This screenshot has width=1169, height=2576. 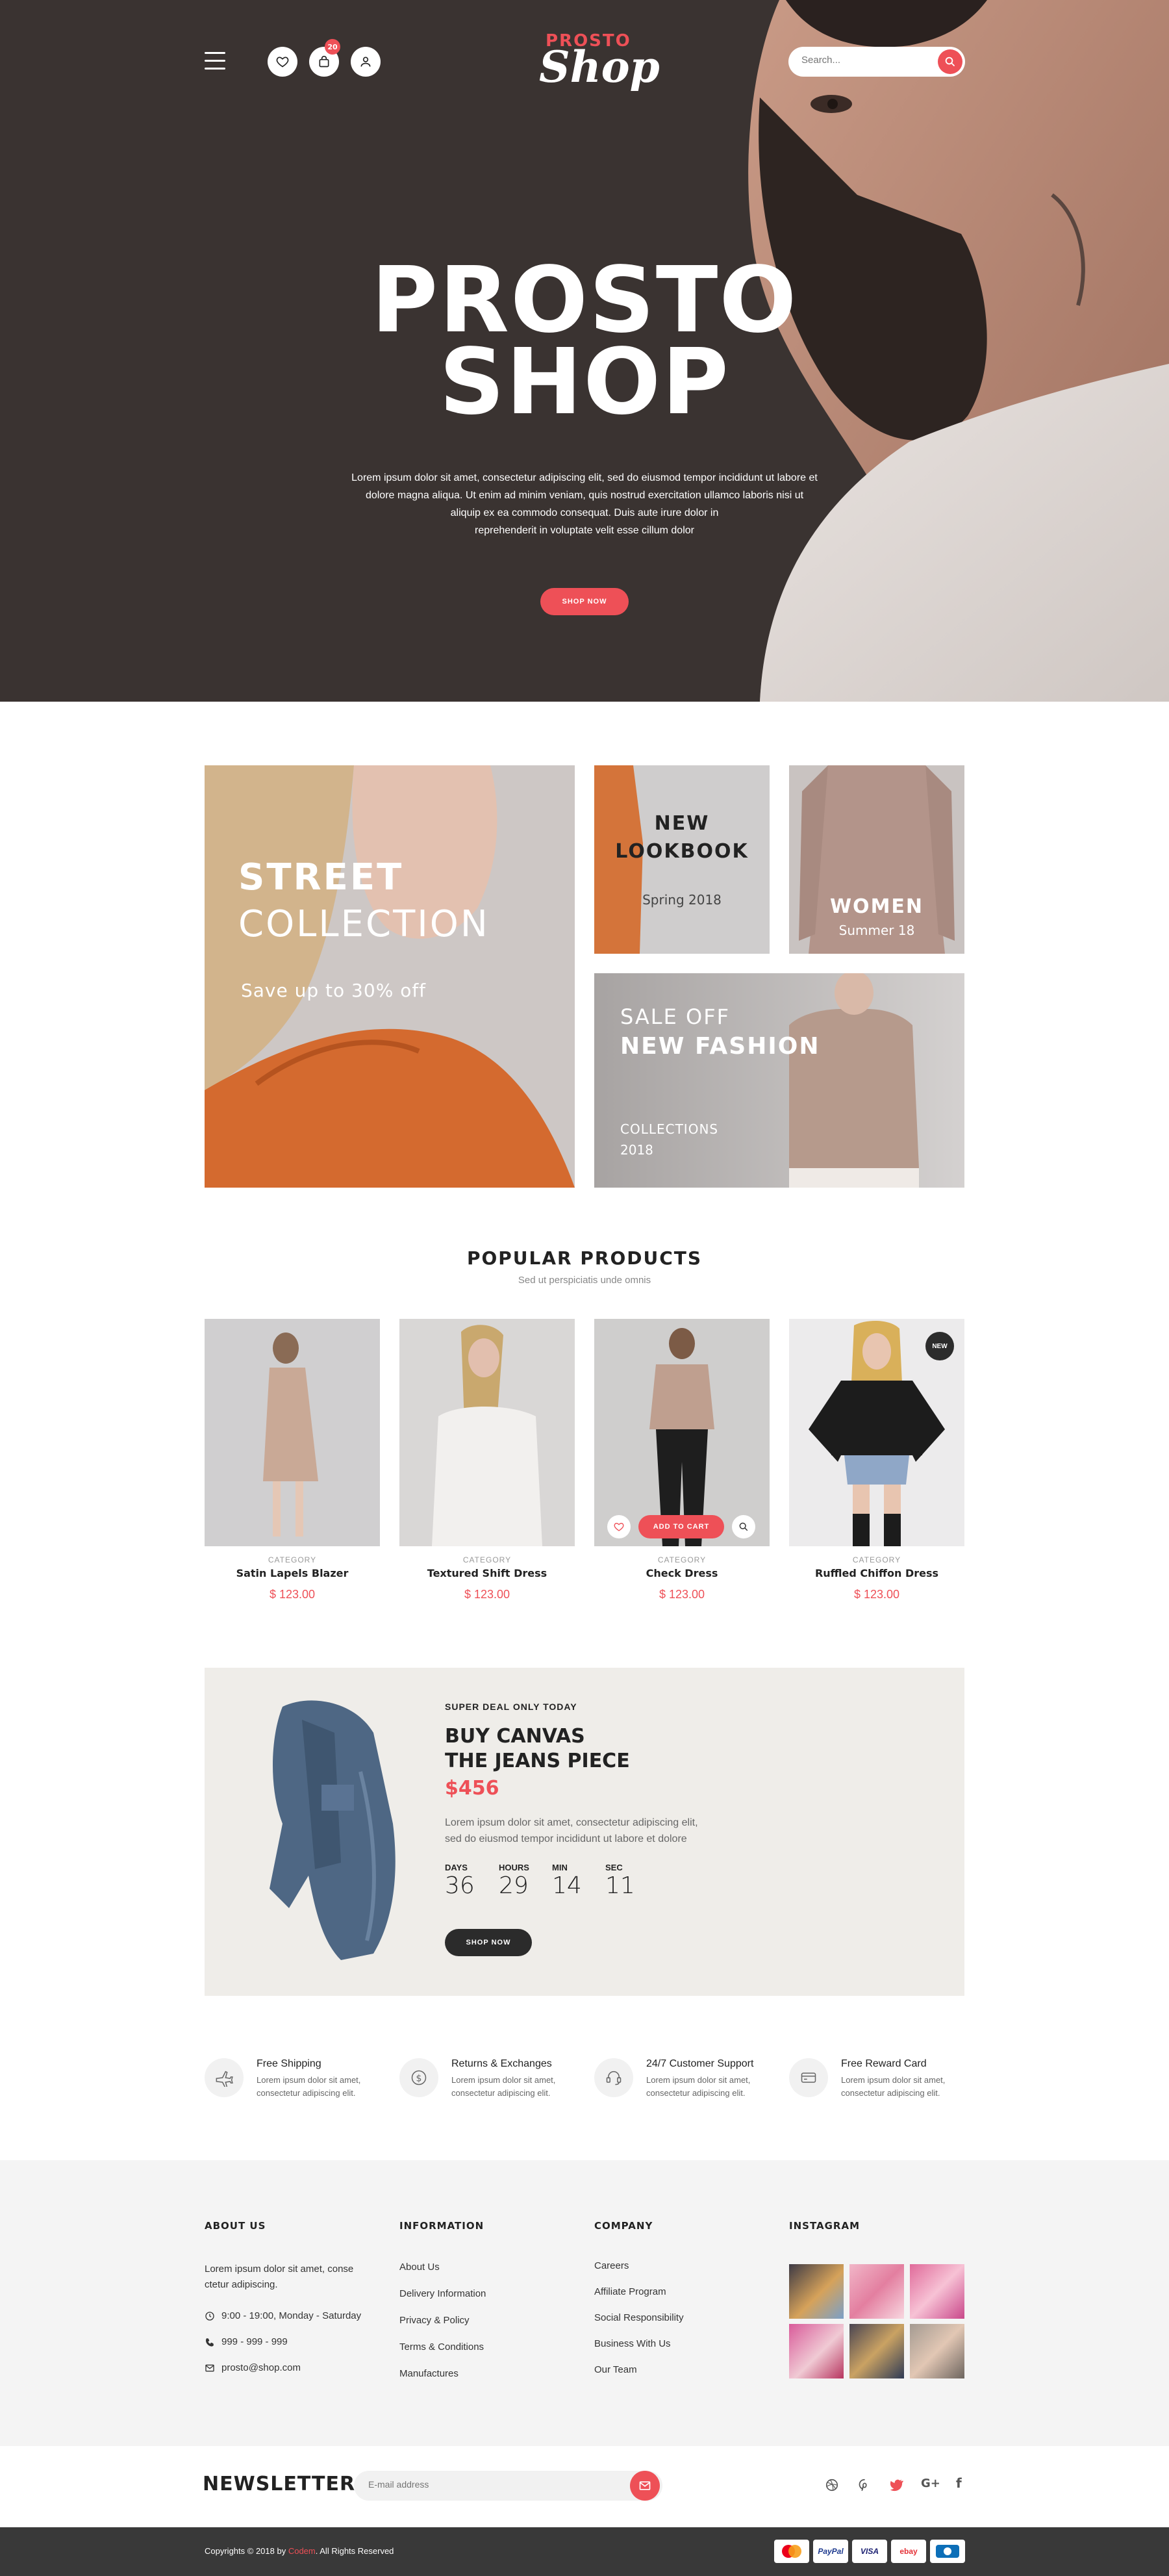 I want to click on footer-link-affiliate: Affiliate Program, so click(x=630, y=2291).